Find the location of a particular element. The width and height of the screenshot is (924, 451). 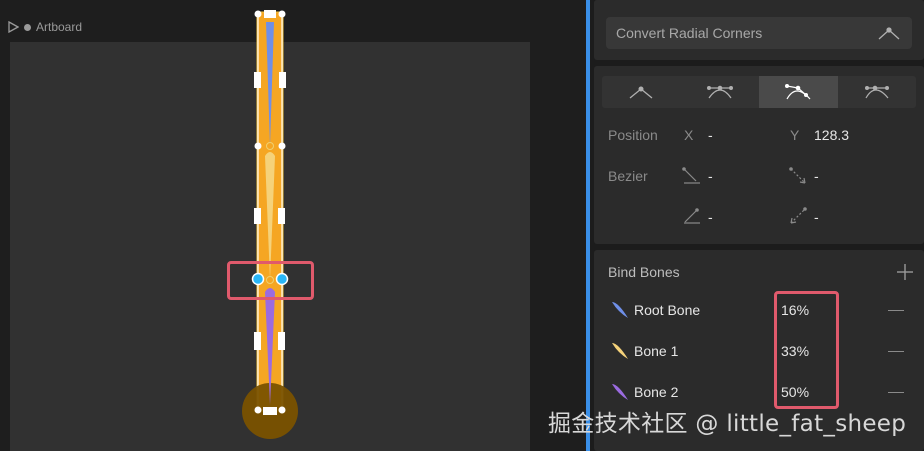

bezier-in-length-icon is located at coordinates (797, 175).